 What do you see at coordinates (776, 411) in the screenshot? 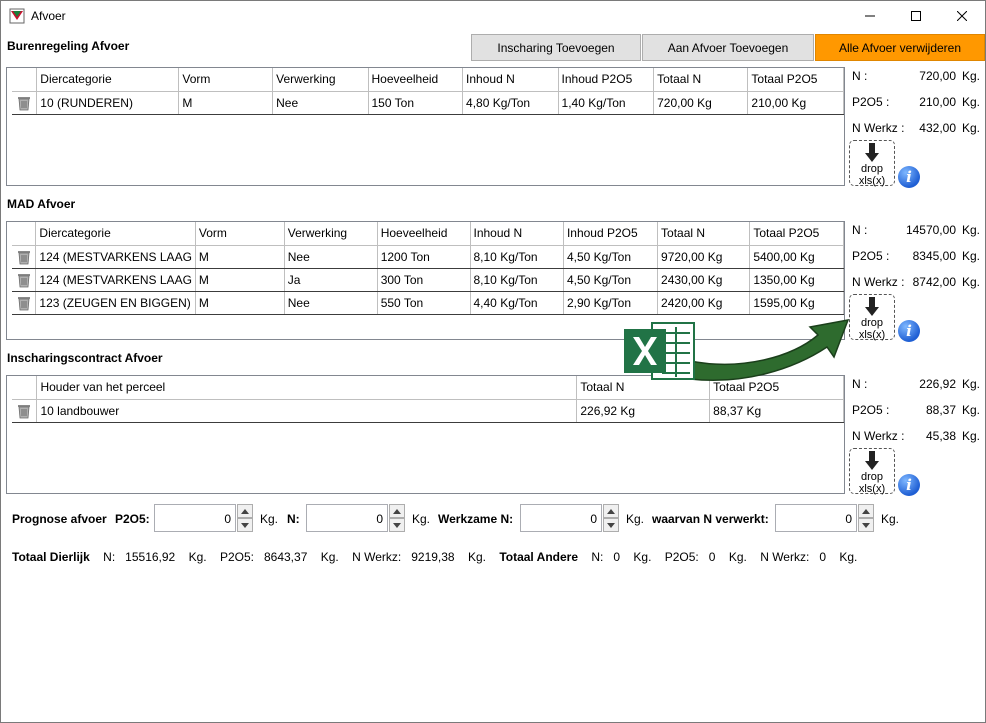
I see `cell: 88,37 Kg` at bounding box center [776, 411].